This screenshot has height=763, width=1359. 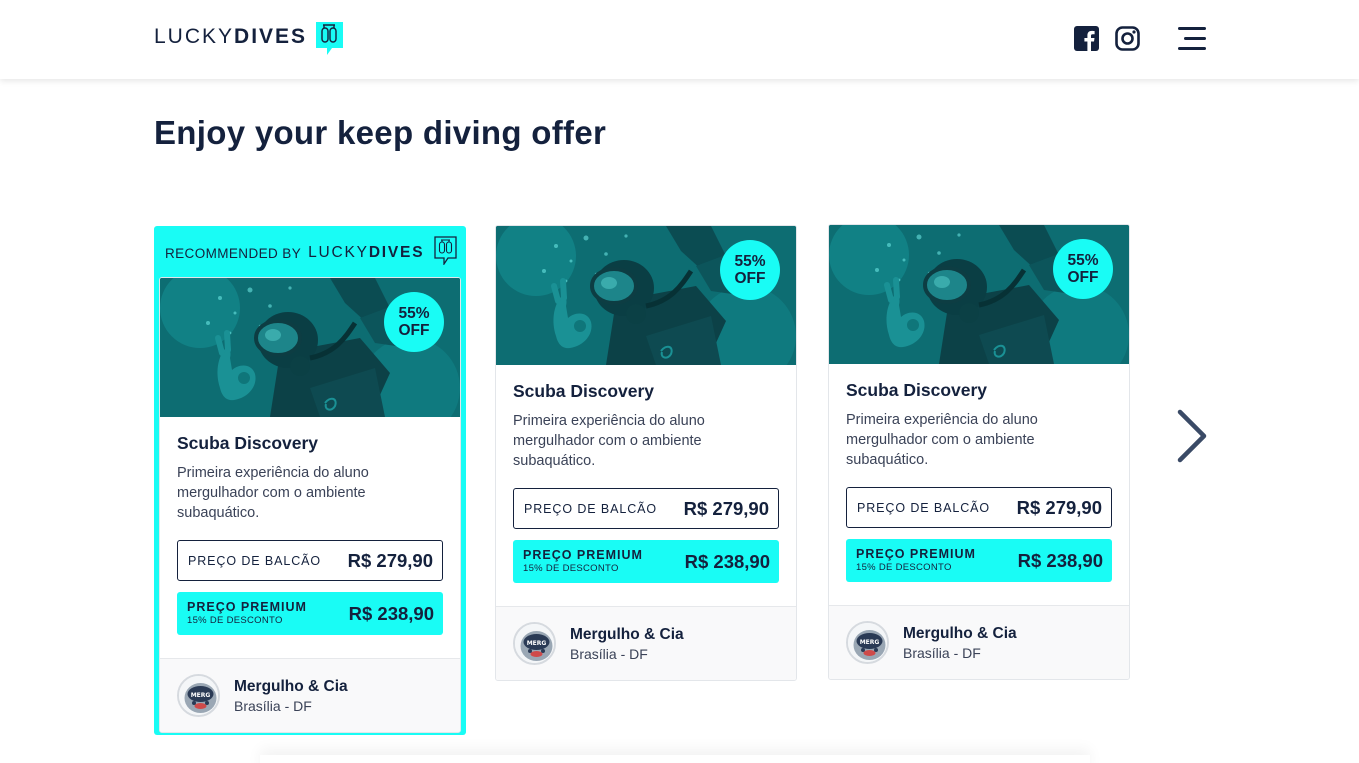 I want to click on luckydives-logo: LUCKYDIVES, so click(x=249, y=37).